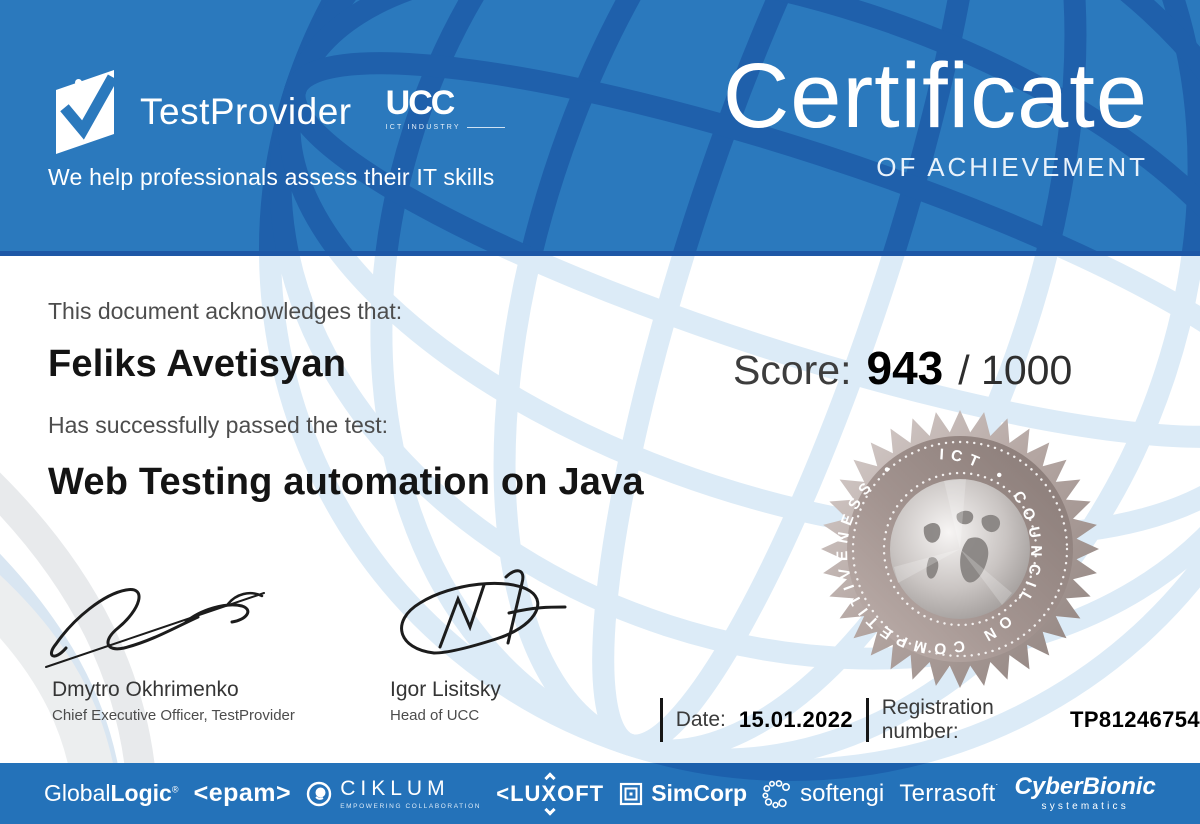  I want to click on recipient-name: Feliks Avetisyan, so click(197, 364).